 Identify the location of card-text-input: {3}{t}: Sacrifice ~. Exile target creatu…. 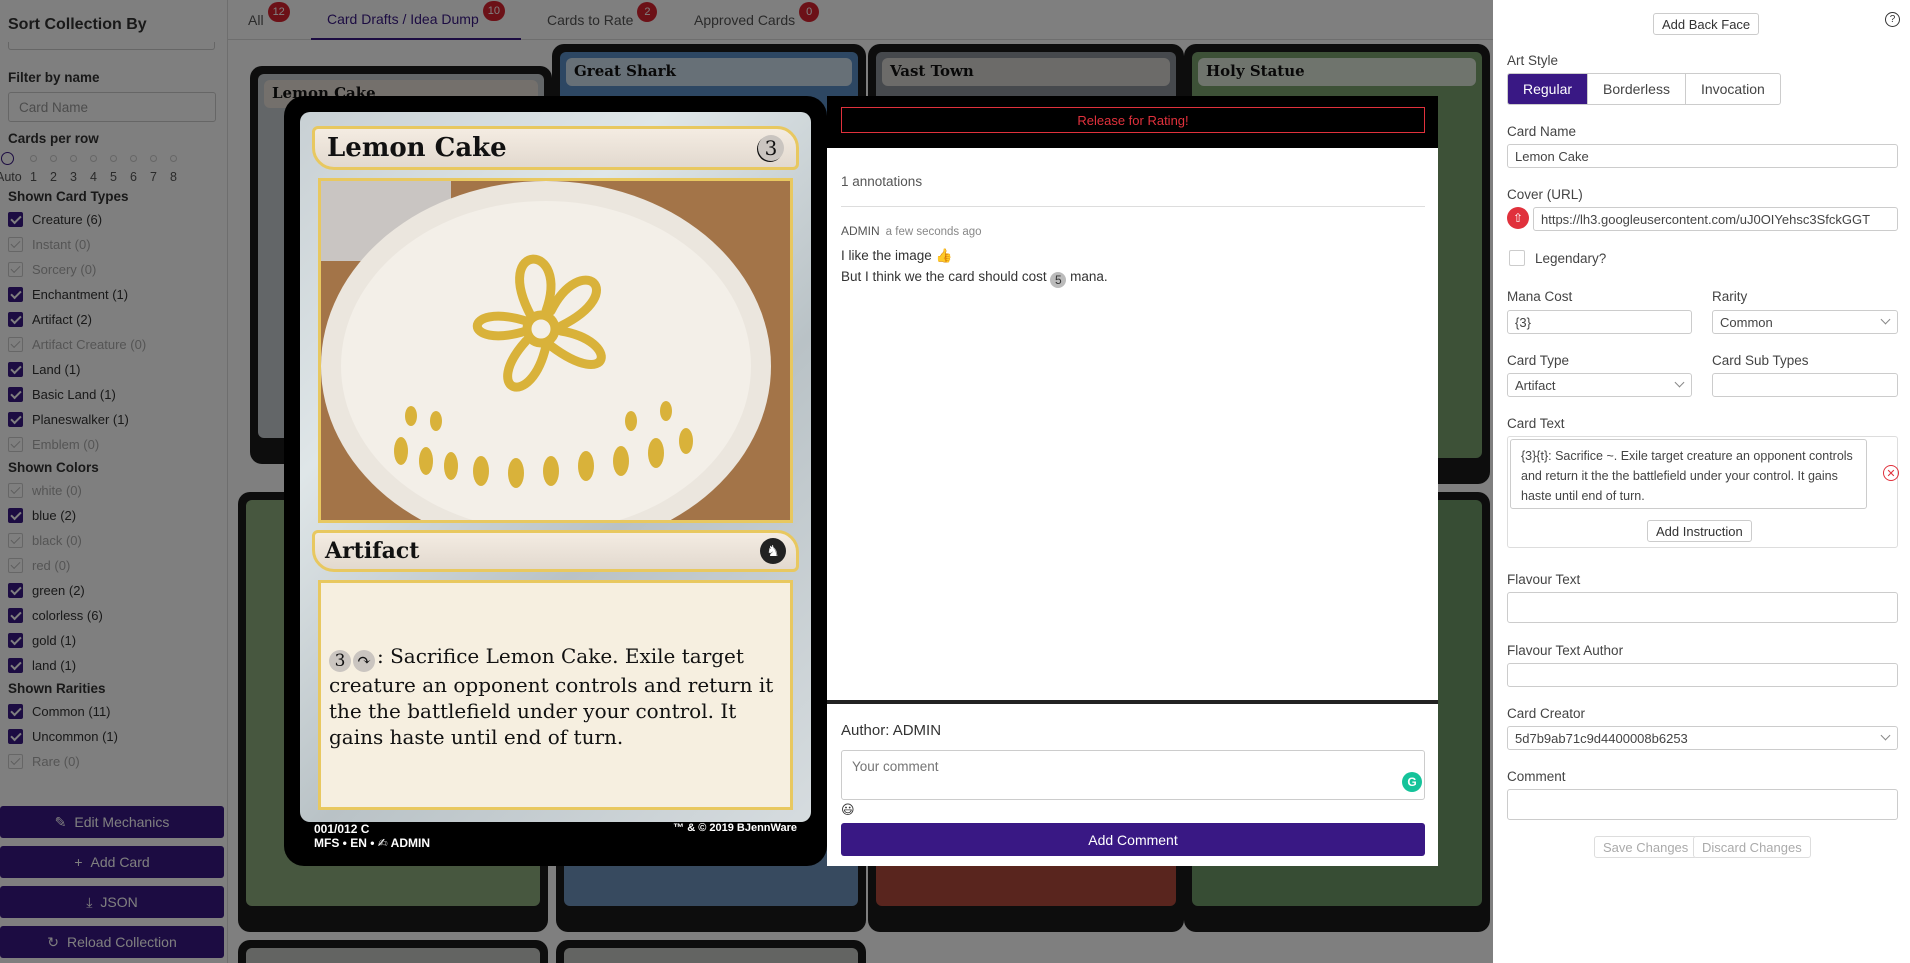
(1688, 474).